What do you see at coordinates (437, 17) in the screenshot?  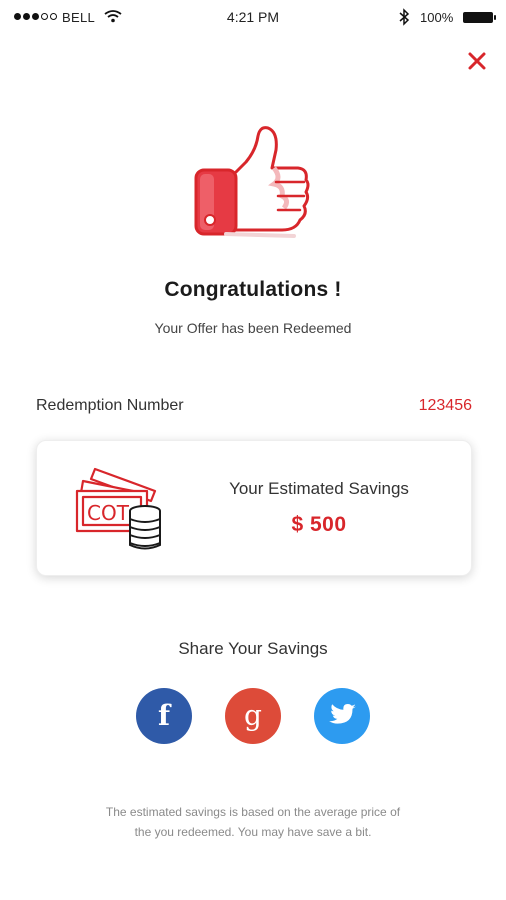 I see `battery-percentage: 100%` at bounding box center [437, 17].